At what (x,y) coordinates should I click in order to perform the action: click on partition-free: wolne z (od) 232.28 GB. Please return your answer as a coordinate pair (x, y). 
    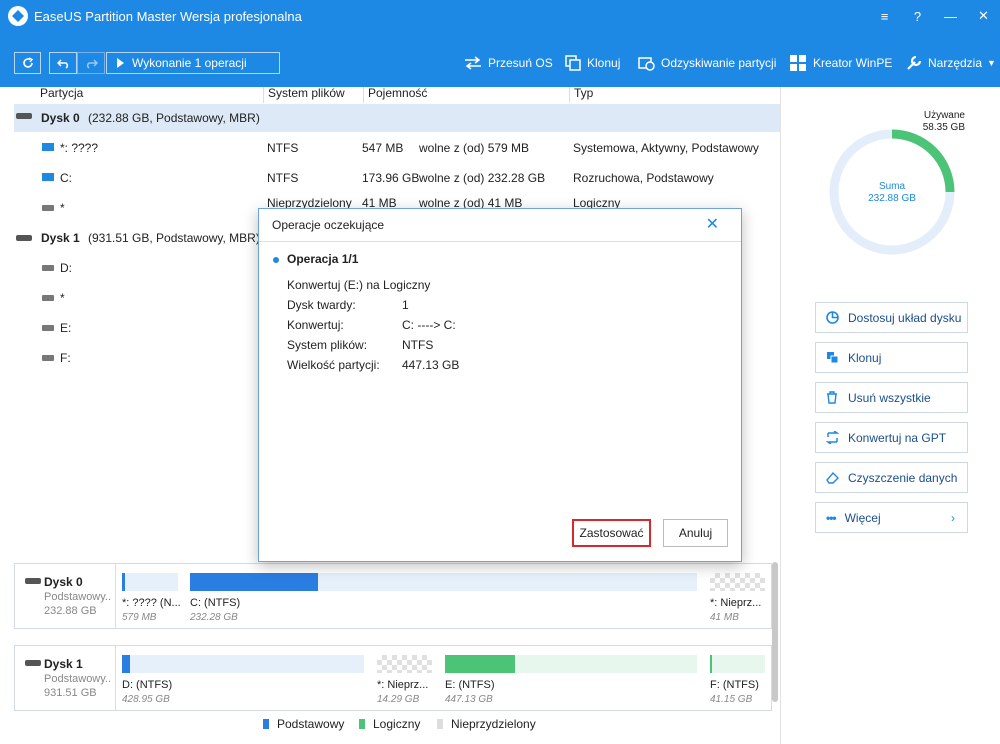
    Looking at the image, I should click on (482, 178).